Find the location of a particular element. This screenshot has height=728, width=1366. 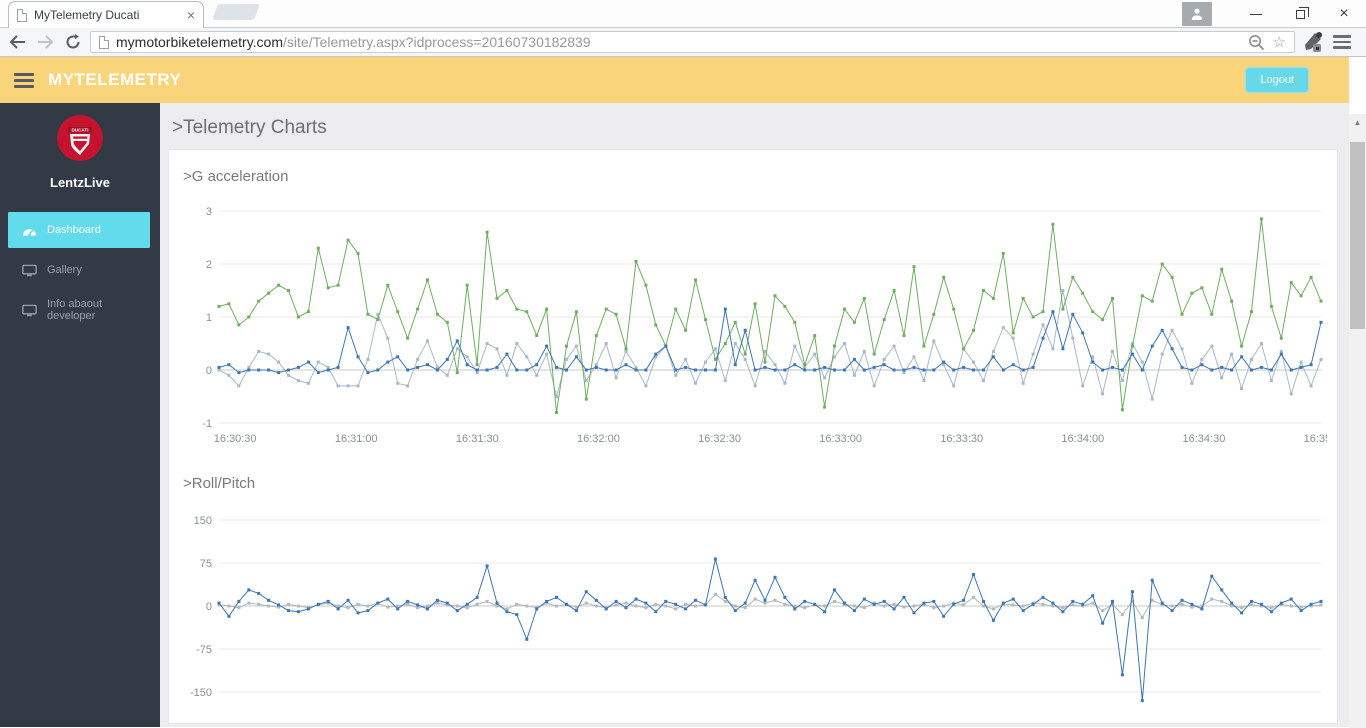

svg-text: 16:30:30 is located at coordinates (235, 439).